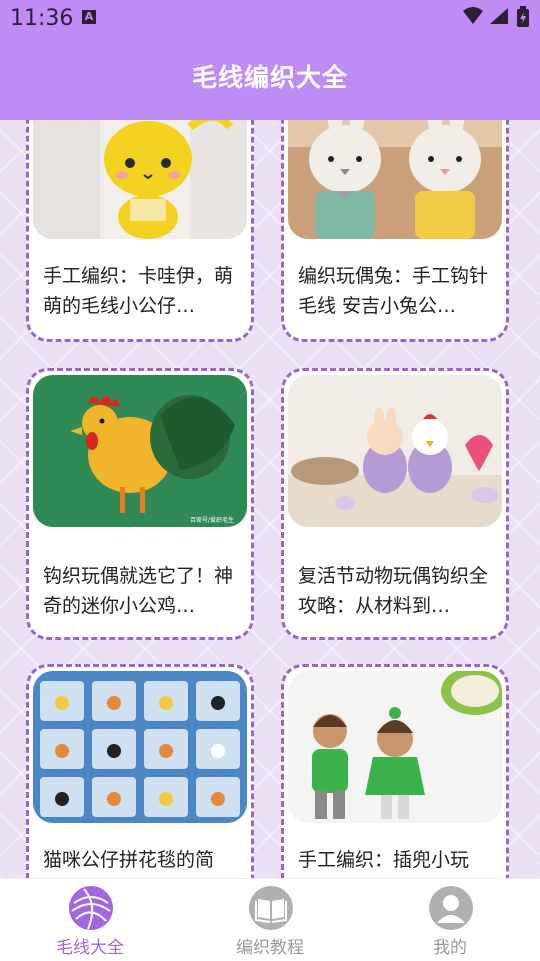 Image resolution: width=540 pixels, height=961 pixels. What do you see at coordinates (89, 17) in the screenshot?
I see `notification-icon: A` at bounding box center [89, 17].